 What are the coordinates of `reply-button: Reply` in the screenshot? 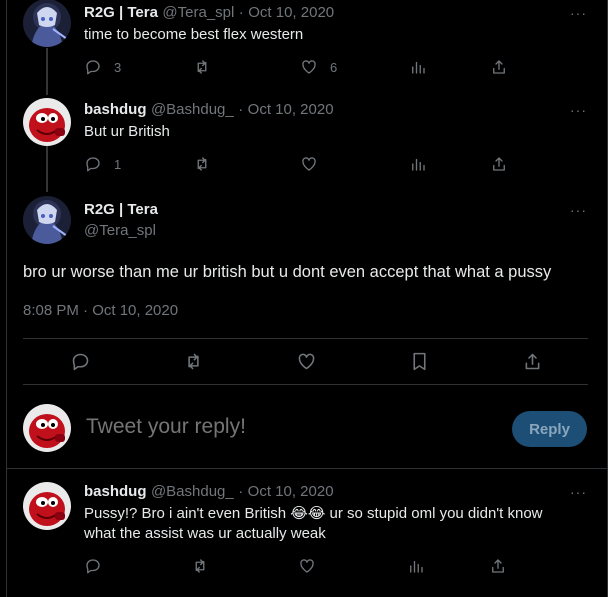 It's located at (549, 429).